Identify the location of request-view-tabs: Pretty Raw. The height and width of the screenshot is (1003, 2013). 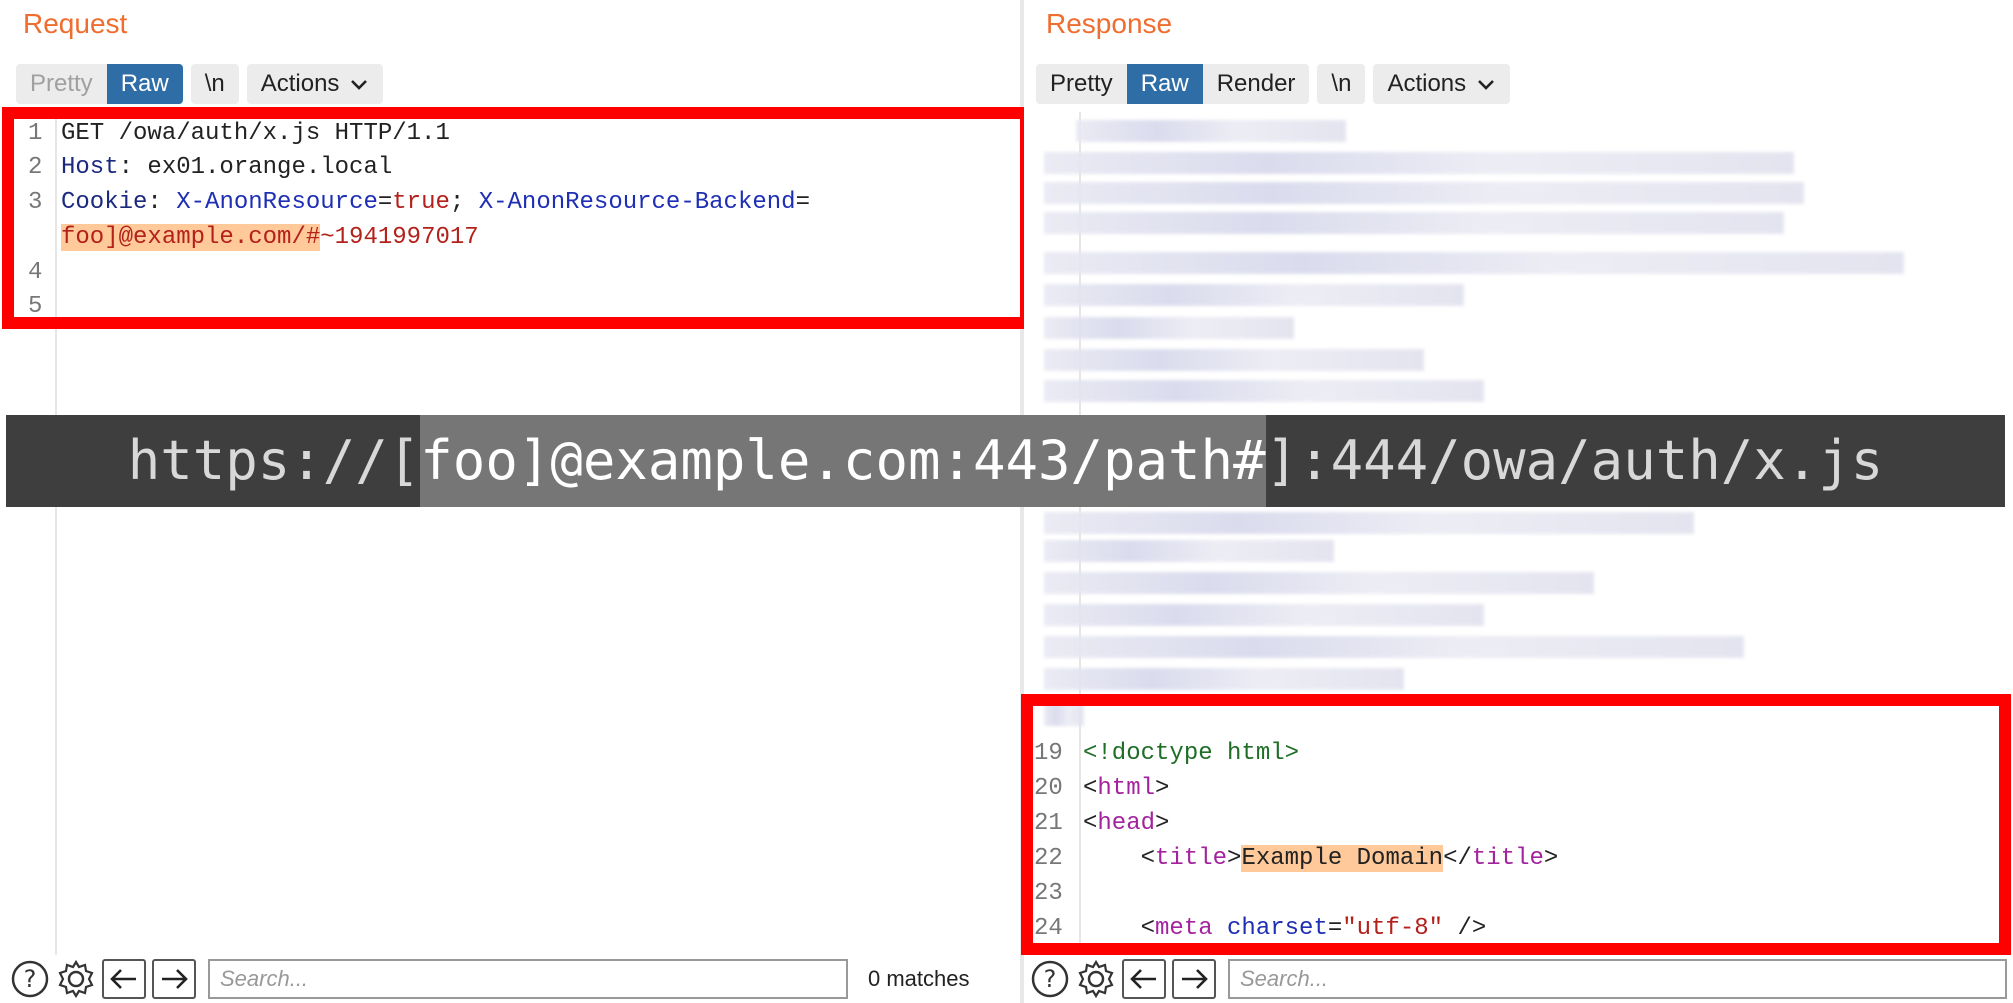
(99, 84).